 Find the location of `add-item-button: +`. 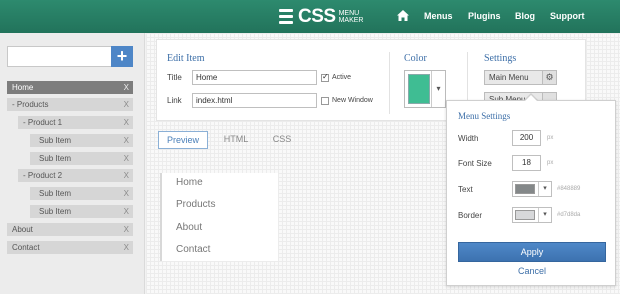

add-item-button: + is located at coordinates (122, 56).